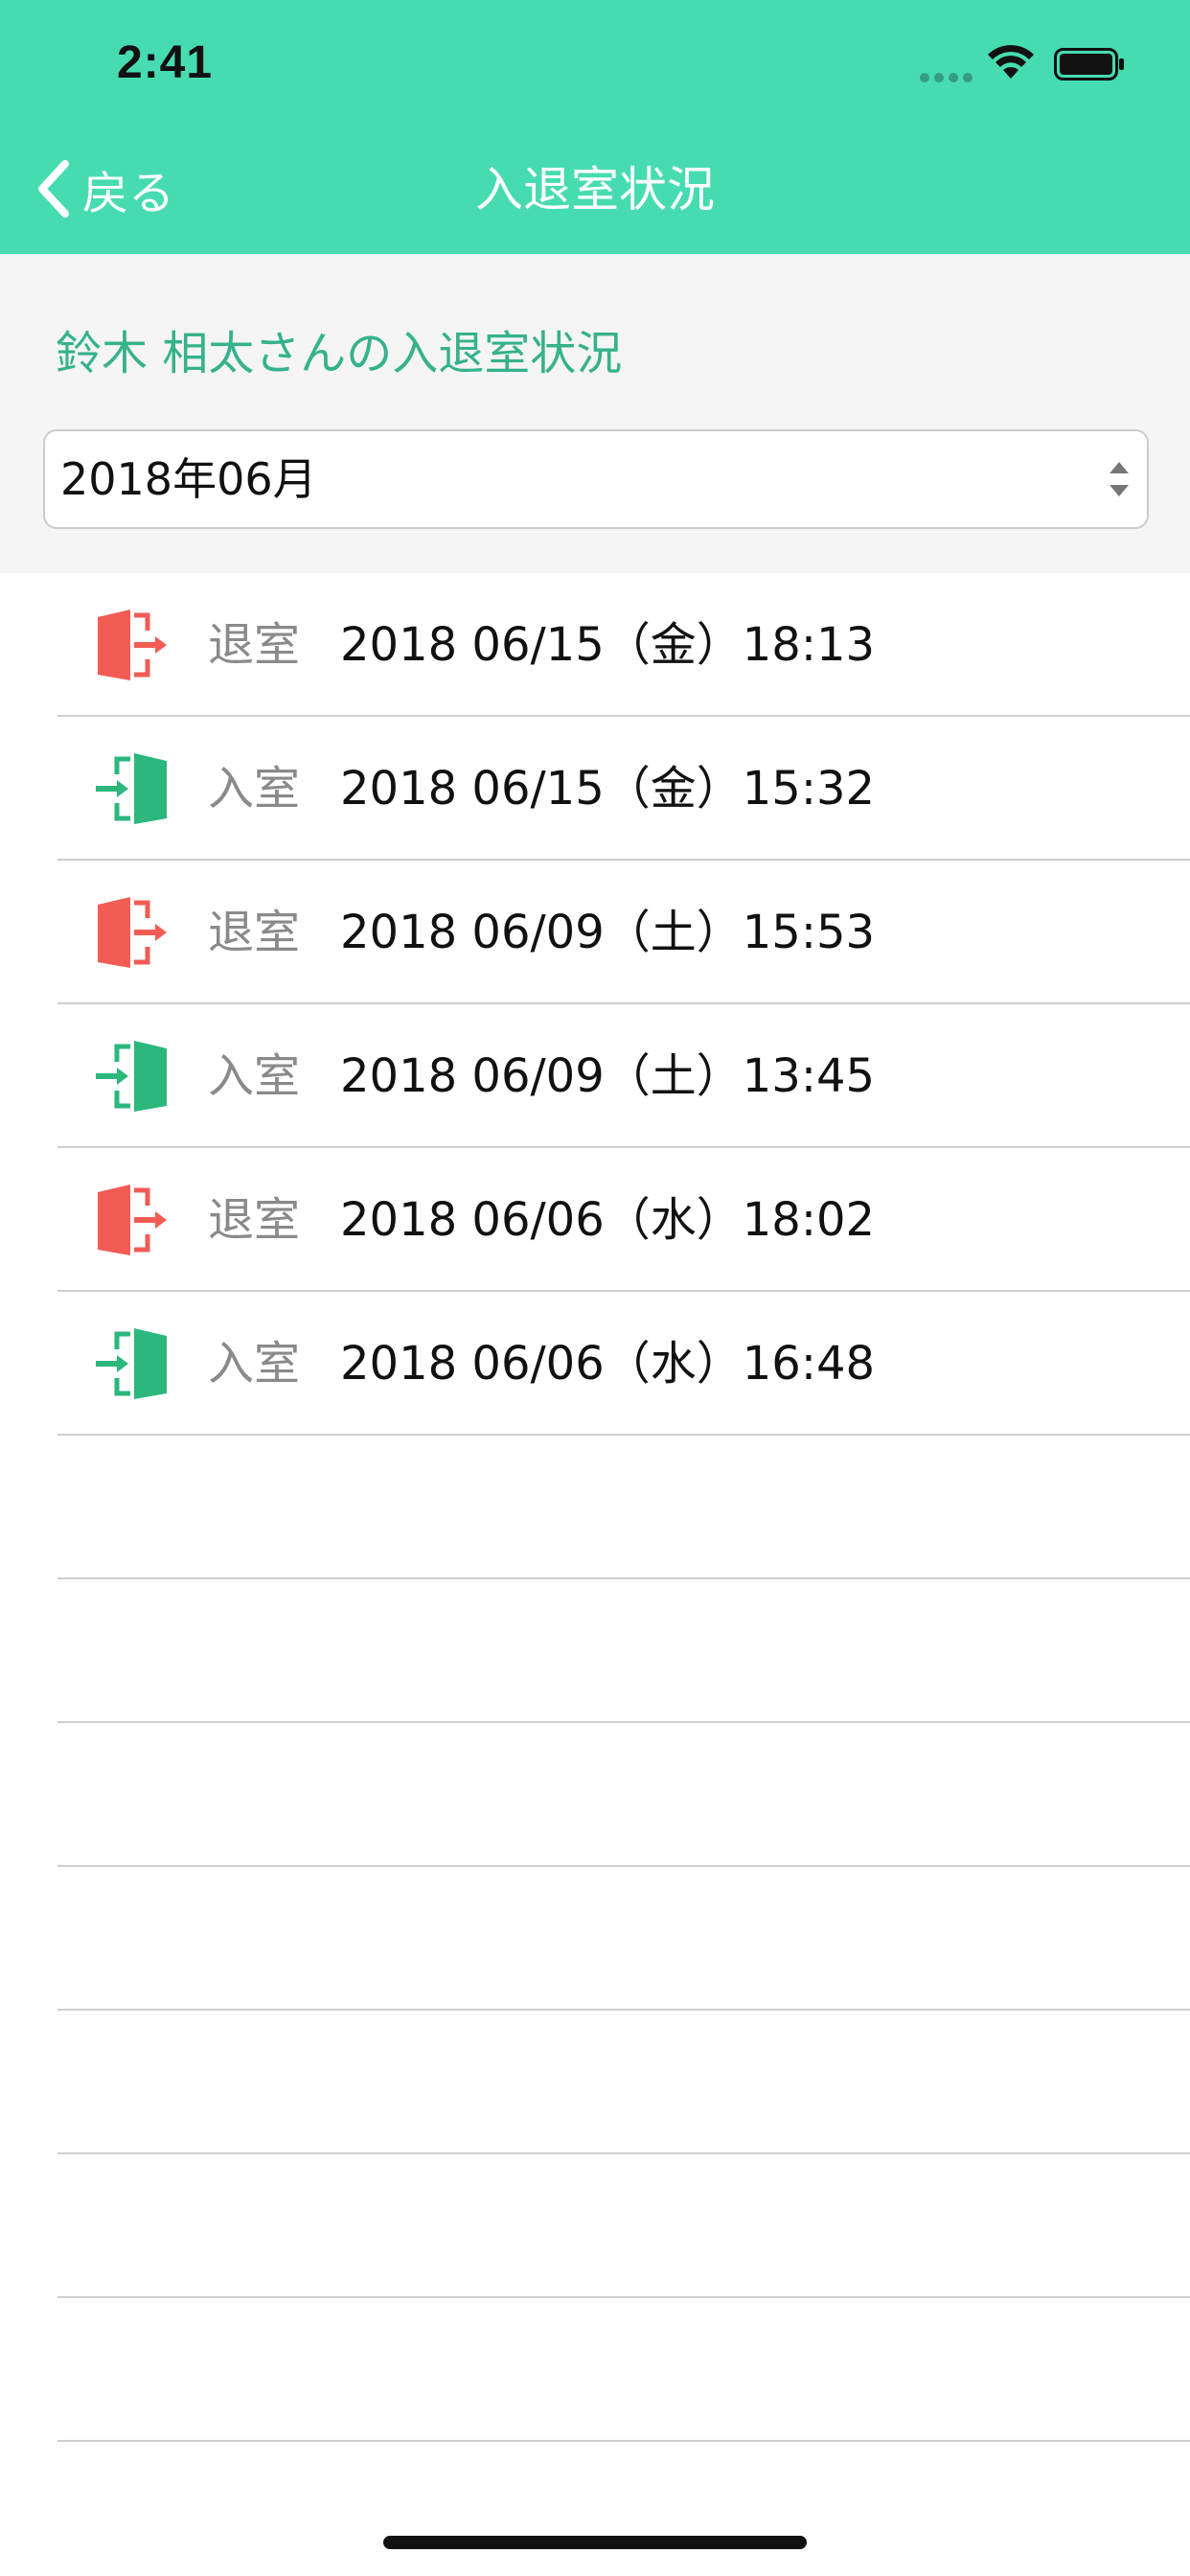 This screenshot has width=1190, height=2576. I want to click on record-datetime: 2018 06/09（土）15:53, so click(608, 932).